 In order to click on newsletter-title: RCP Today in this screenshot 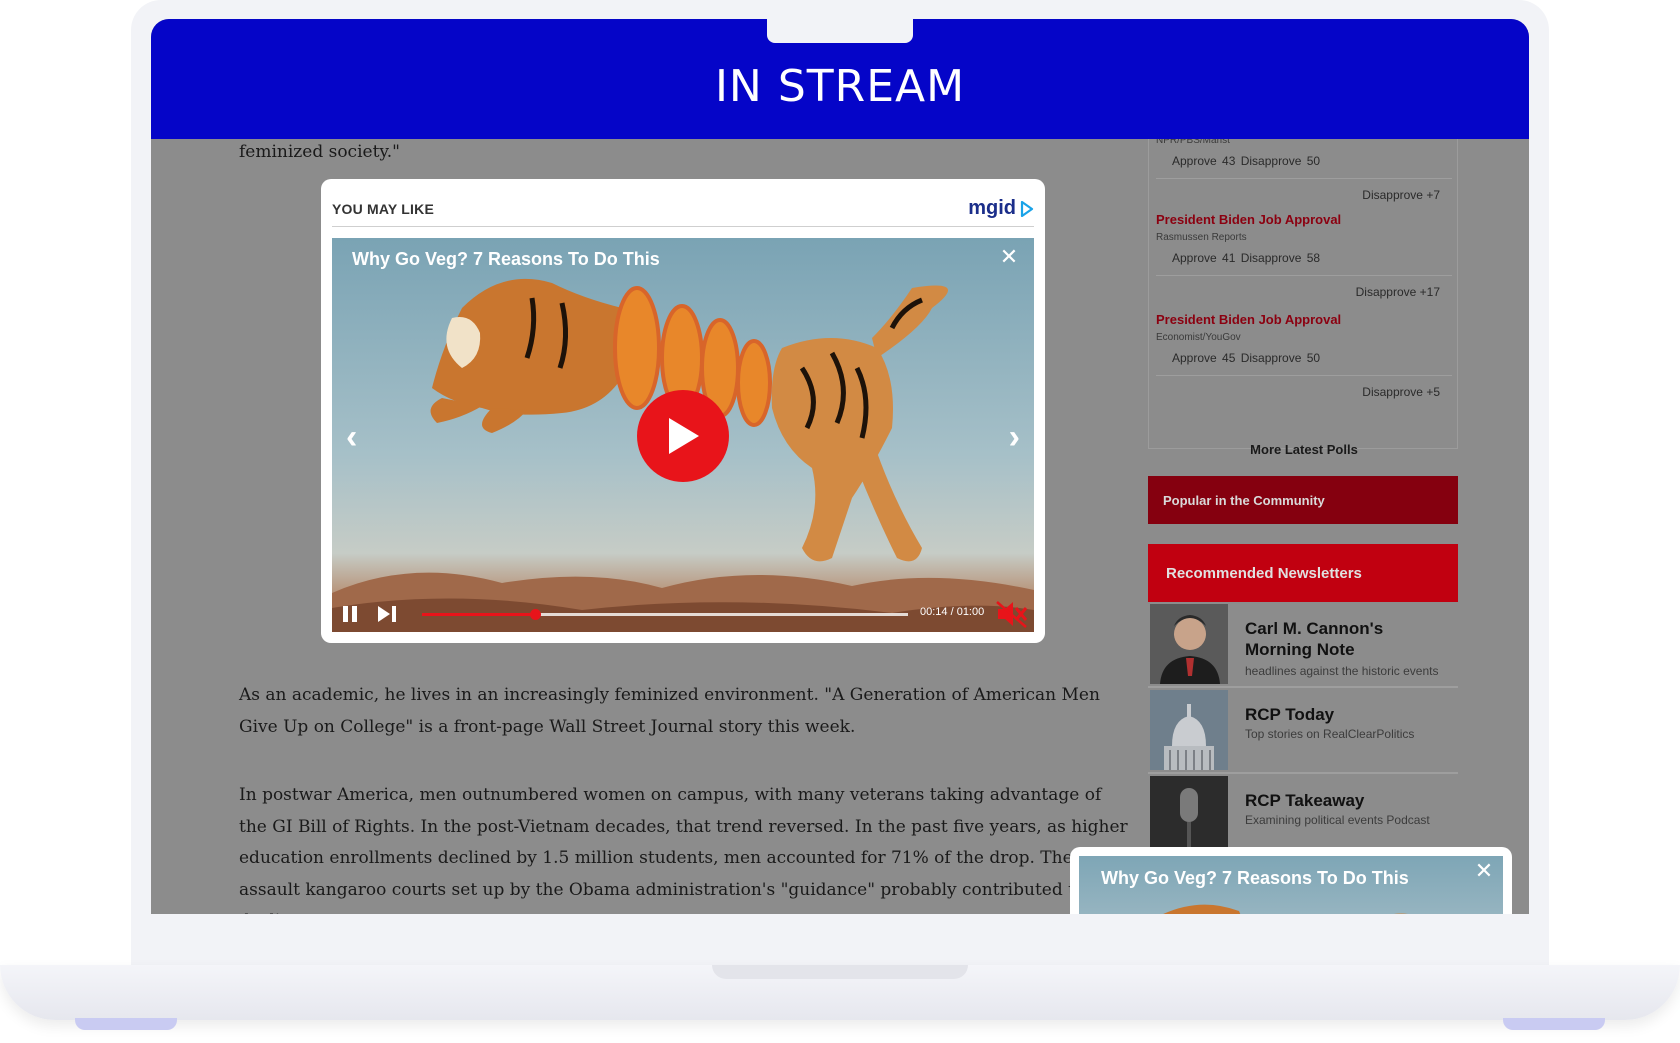, I will do `click(1290, 714)`.